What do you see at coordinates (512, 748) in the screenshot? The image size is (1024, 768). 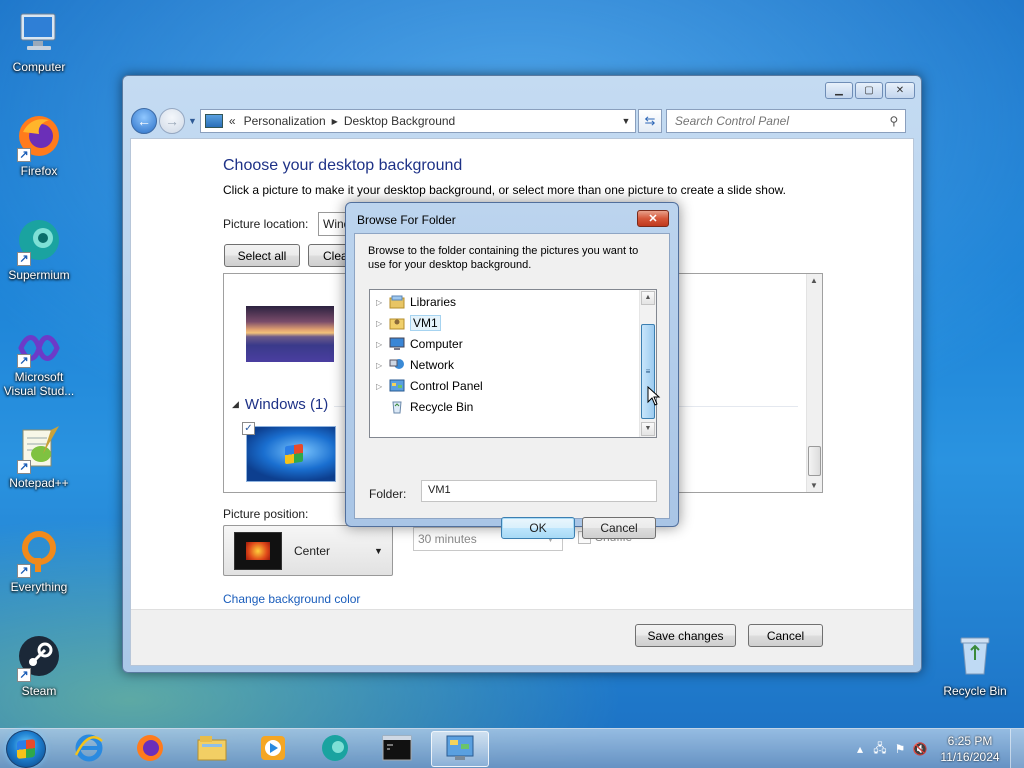 I see `taskbar: ▴ 🖧 ⚑ 🔇 6:25 PM 11/16/2024` at bounding box center [512, 748].